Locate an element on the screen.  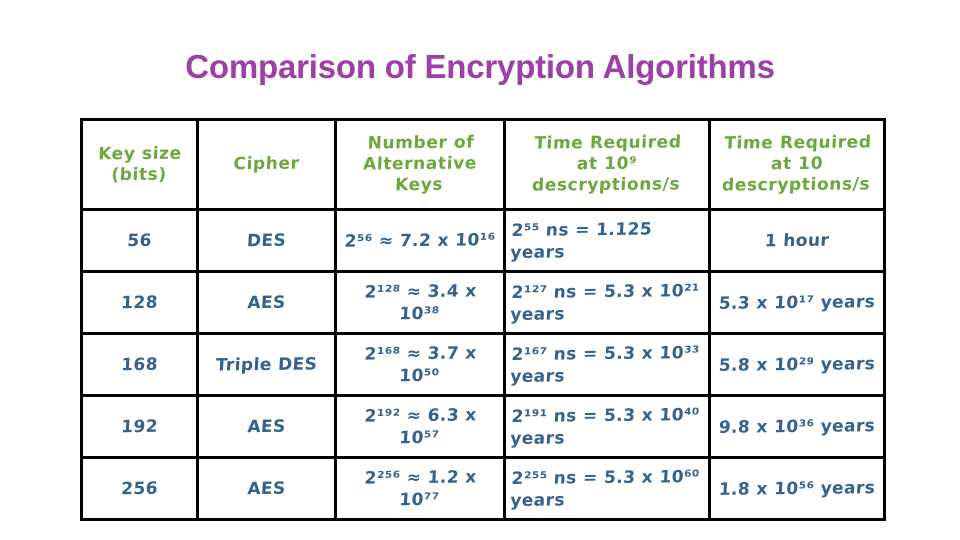
cell-text: 2²⁵⁶ ≈ 1.2 x 10⁷⁷ is located at coordinates (420, 488).